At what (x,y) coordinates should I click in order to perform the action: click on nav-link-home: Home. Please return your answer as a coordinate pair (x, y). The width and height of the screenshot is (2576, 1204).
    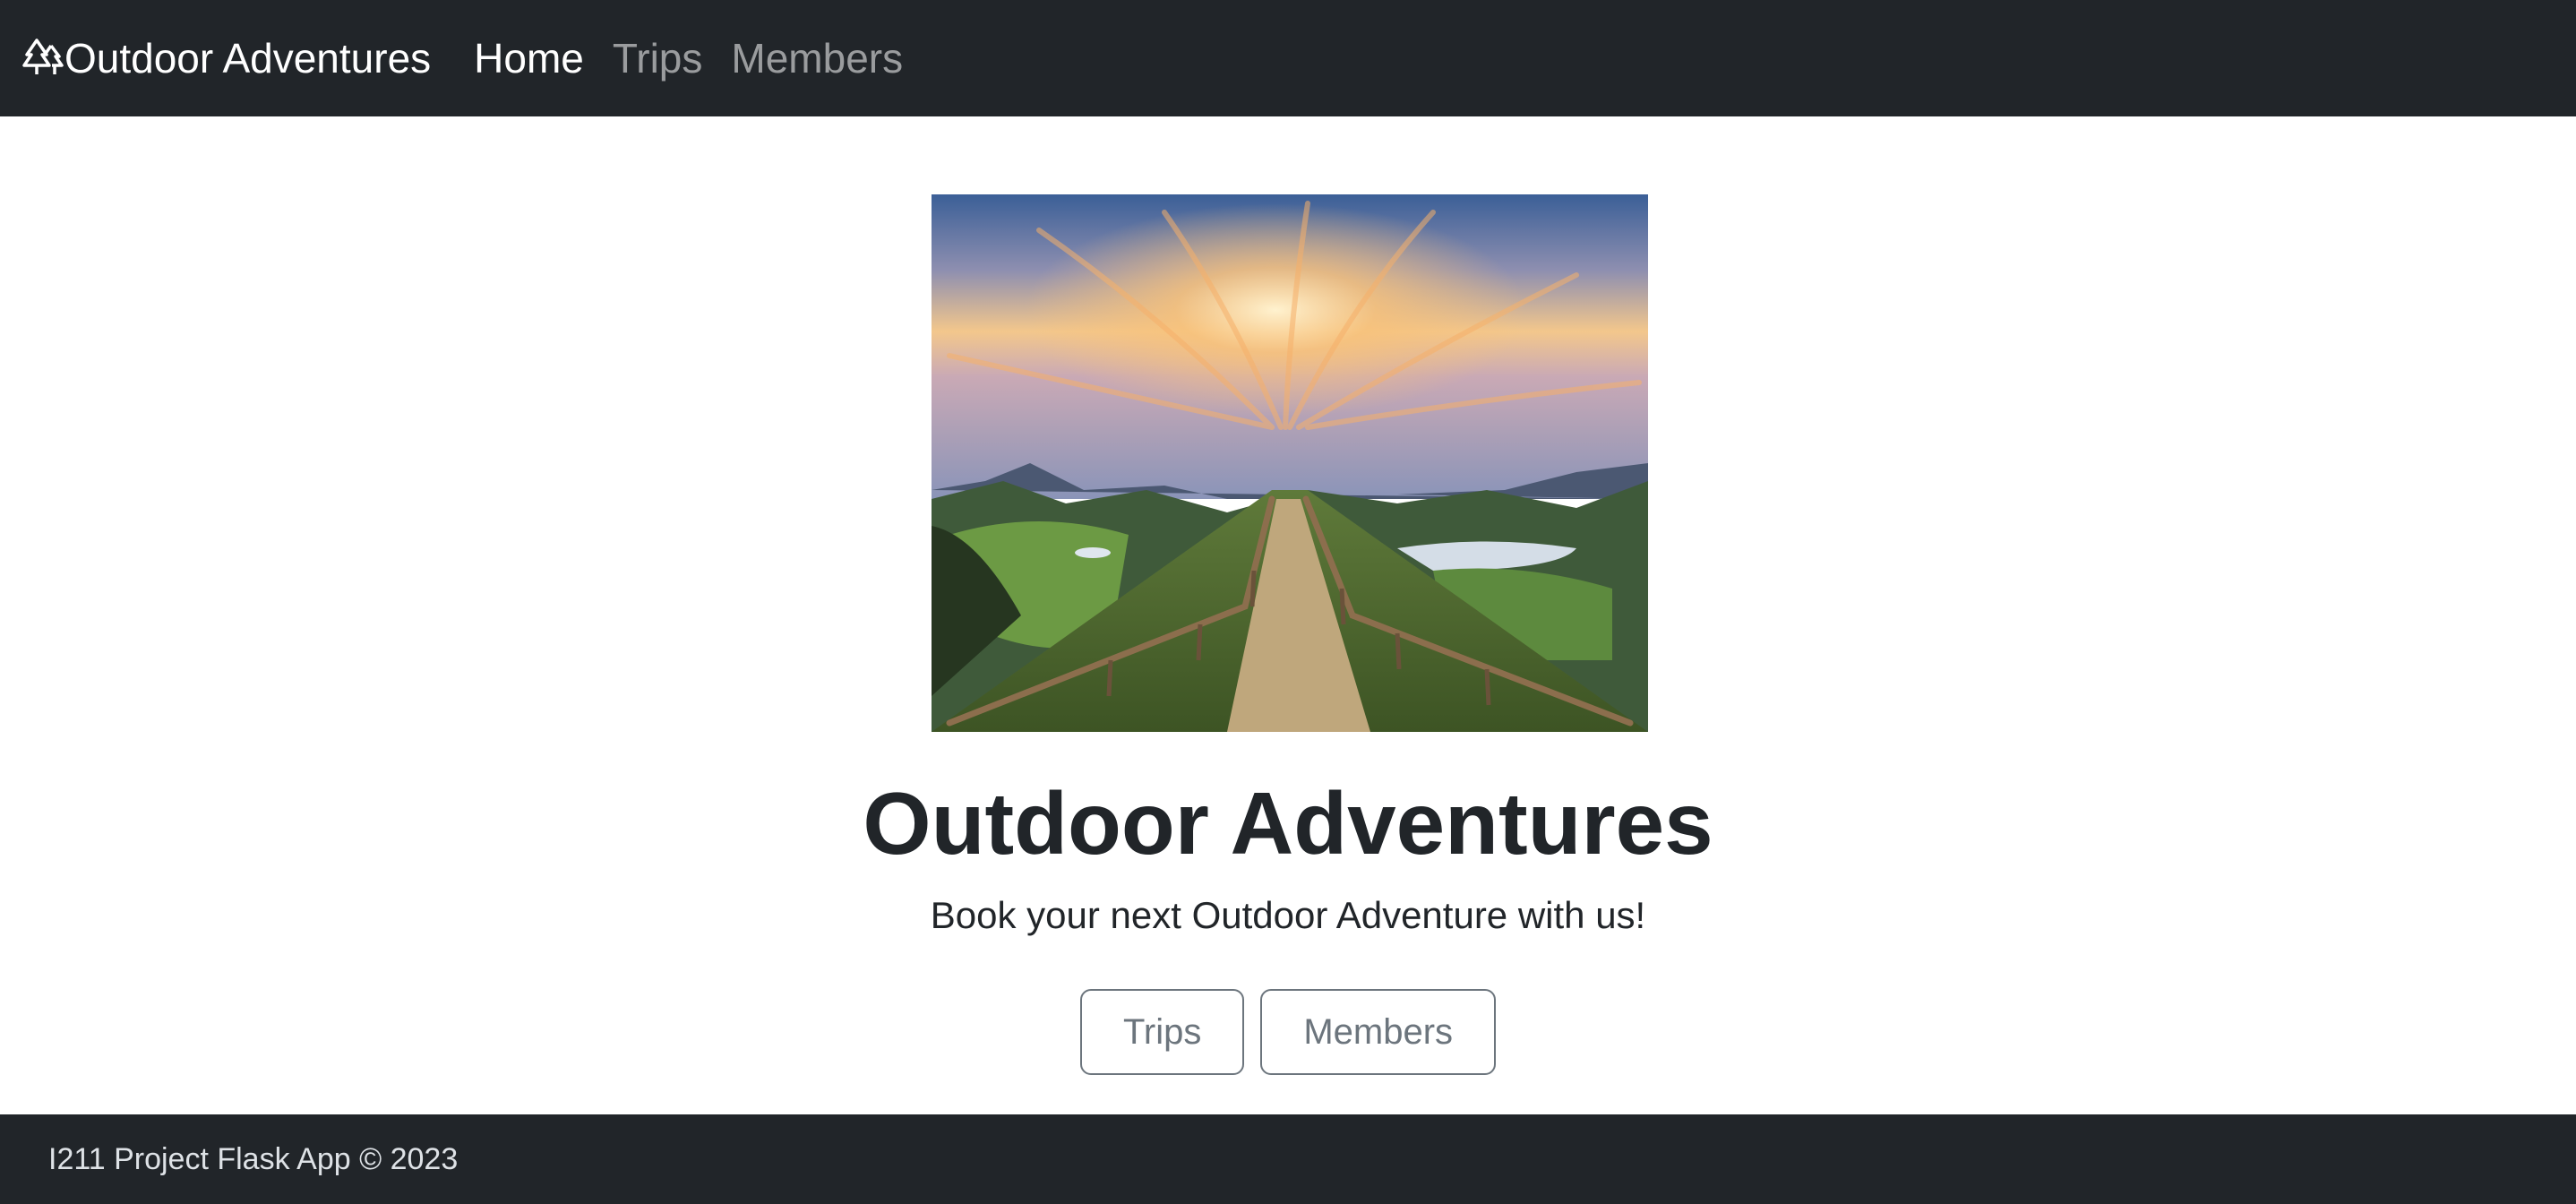
    Looking at the image, I should click on (529, 58).